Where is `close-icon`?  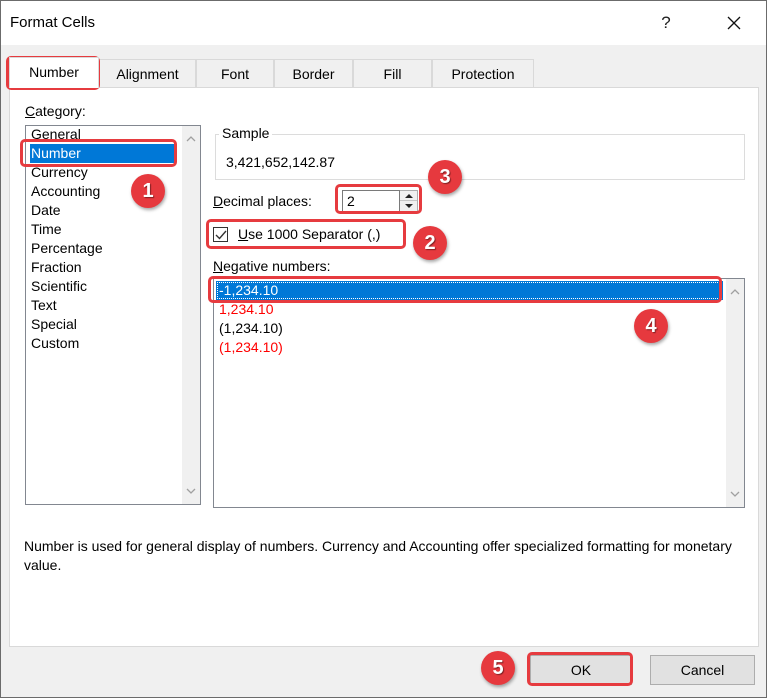 close-icon is located at coordinates (734, 23).